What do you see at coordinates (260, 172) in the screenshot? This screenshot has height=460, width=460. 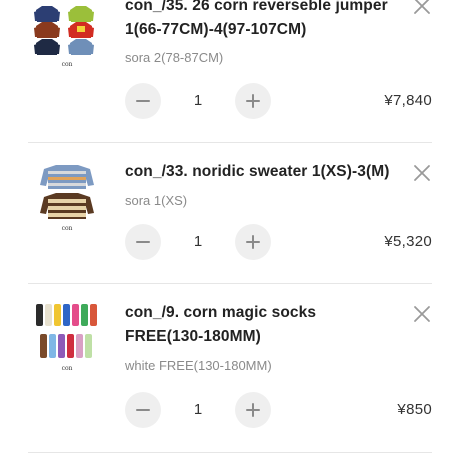 I see `product-title: con_/33. noridic sweater 1(XS)-3(M)` at bounding box center [260, 172].